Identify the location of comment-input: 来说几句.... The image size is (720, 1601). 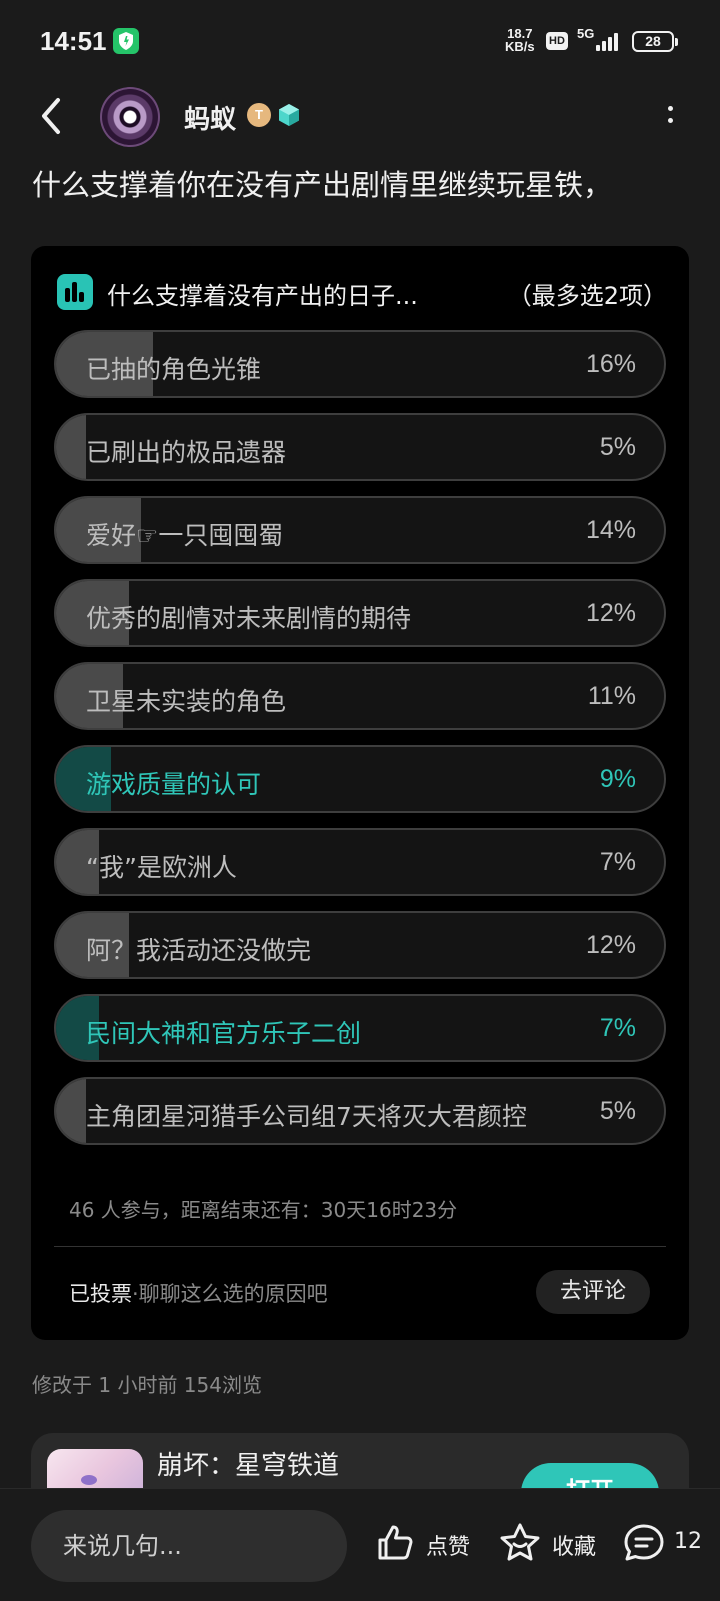
(189, 1546).